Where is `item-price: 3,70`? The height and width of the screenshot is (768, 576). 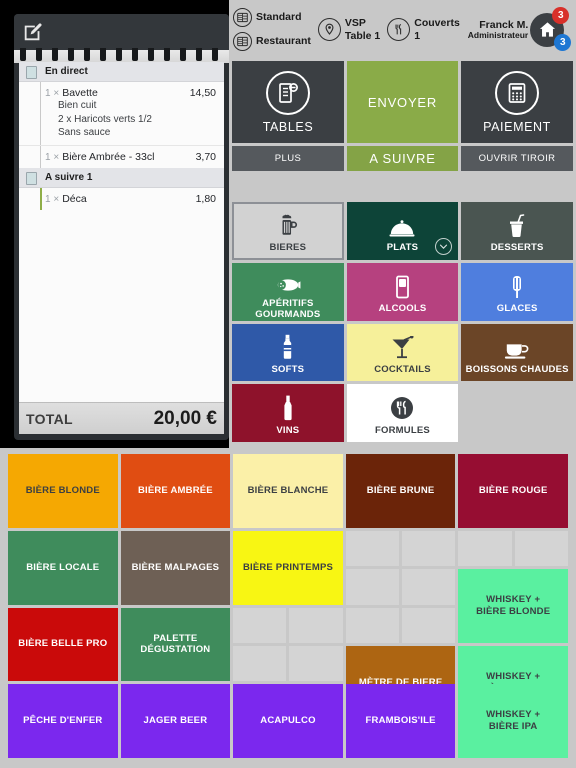
item-price: 3,70 is located at coordinates (205, 156).